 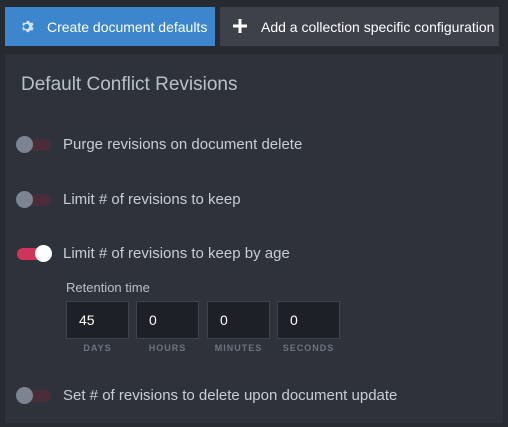 What do you see at coordinates (183, 144) in the screenshot?
I see `purge-on-delete-label: Purge revisions on document delete` at bounding box center [183, 144].